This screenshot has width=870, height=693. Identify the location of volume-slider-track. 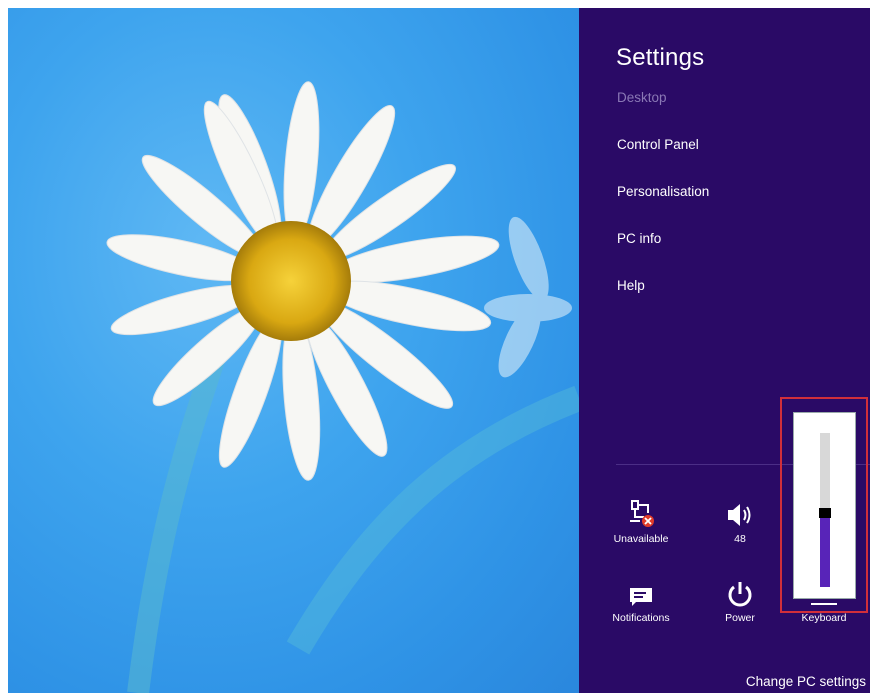
(825, 510).